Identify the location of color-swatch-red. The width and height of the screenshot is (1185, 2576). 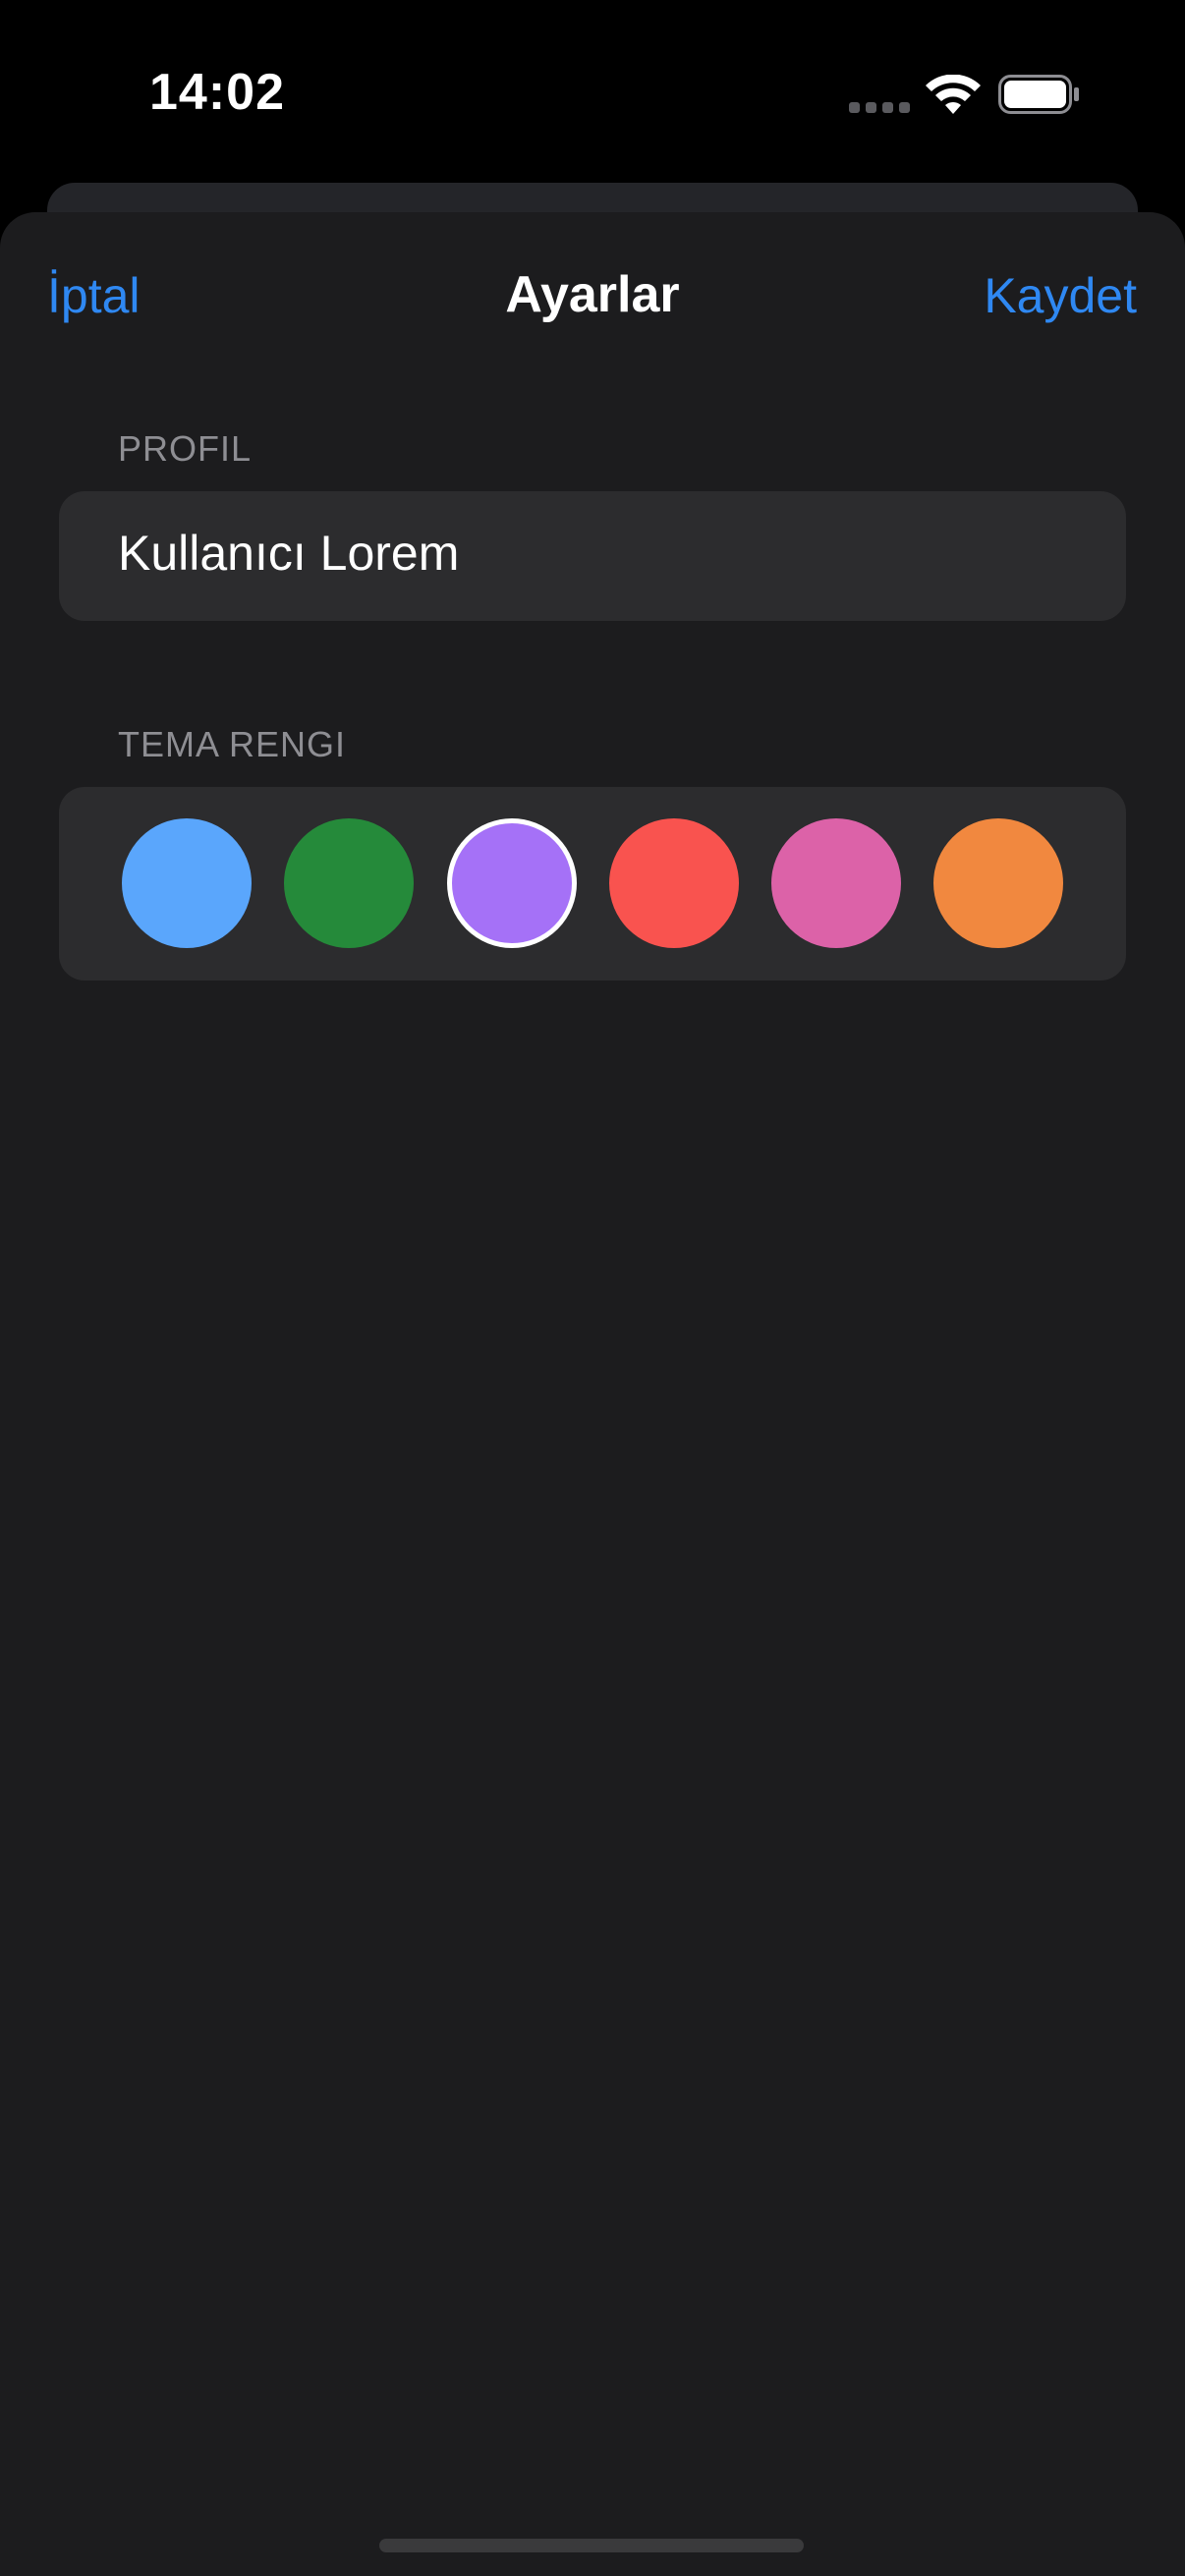
(674, 883).